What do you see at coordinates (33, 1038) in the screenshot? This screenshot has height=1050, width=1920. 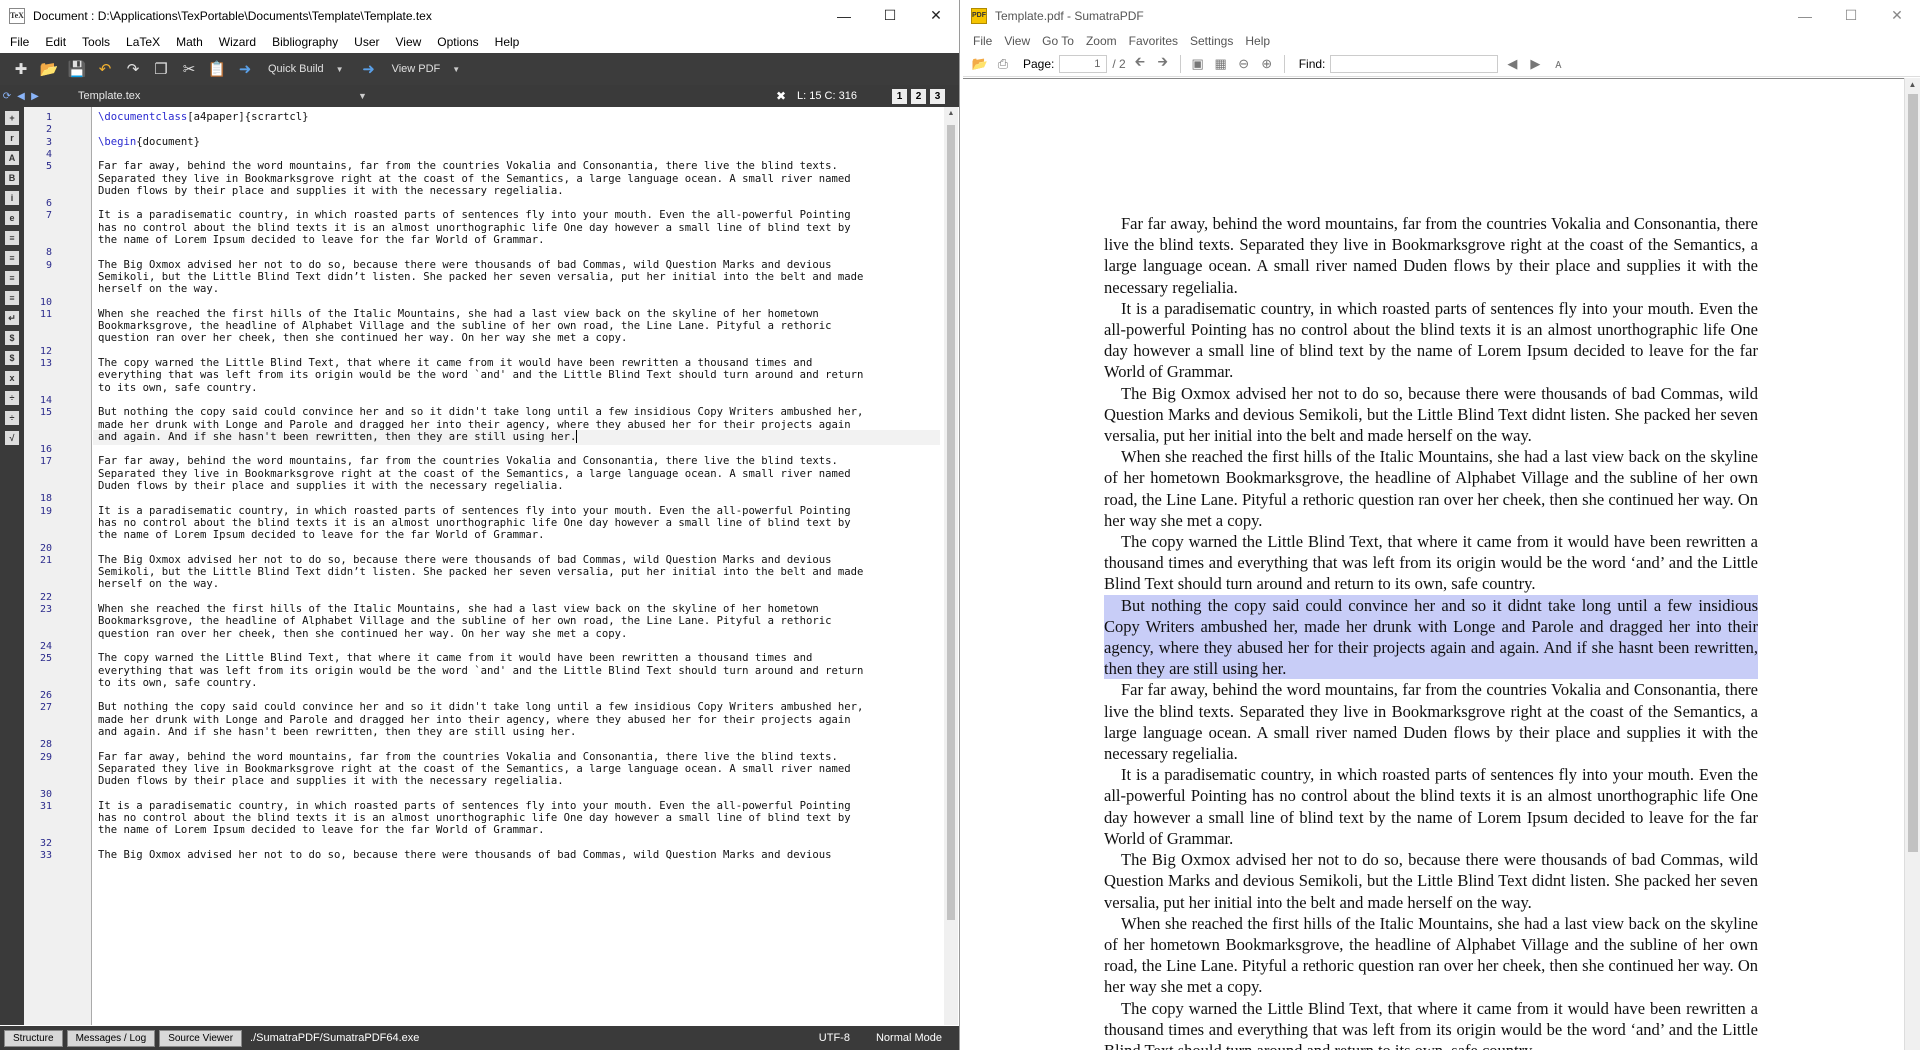 I see `tab-structure: Structure` at bounding box center [33, 1038].